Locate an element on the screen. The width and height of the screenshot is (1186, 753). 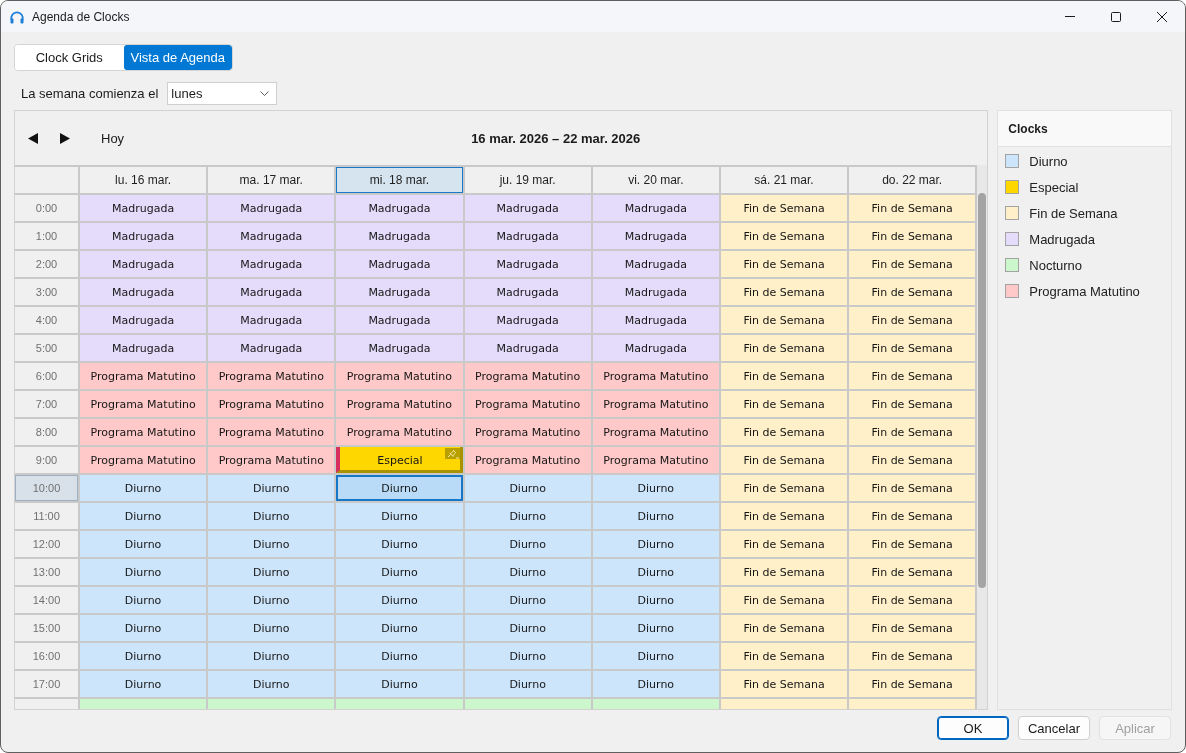
dialog-button: OK is located at coordinates (973, 728).